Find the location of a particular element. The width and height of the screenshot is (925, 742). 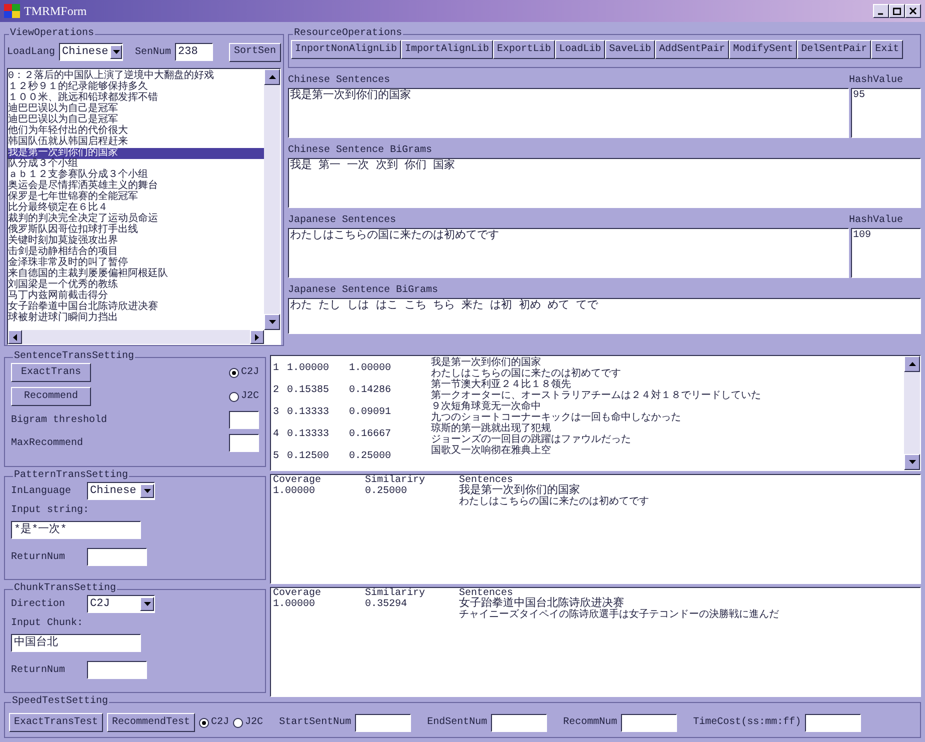

list-item: １２秒９１的纪录能够保持多久 is located at coordinates (136, 87).